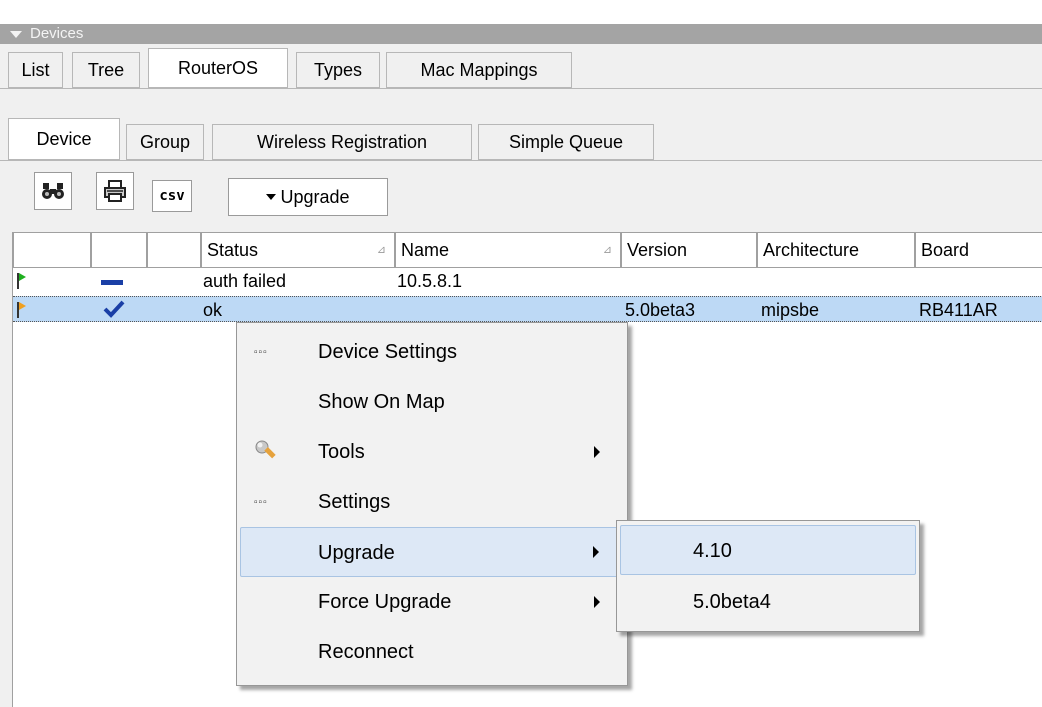 The width and height of the screenshot is (1042, 707). What do you see at coordinates (172, 196) in the screenshot?
I see `csv-button: csv` at bounding box center [172, 196].